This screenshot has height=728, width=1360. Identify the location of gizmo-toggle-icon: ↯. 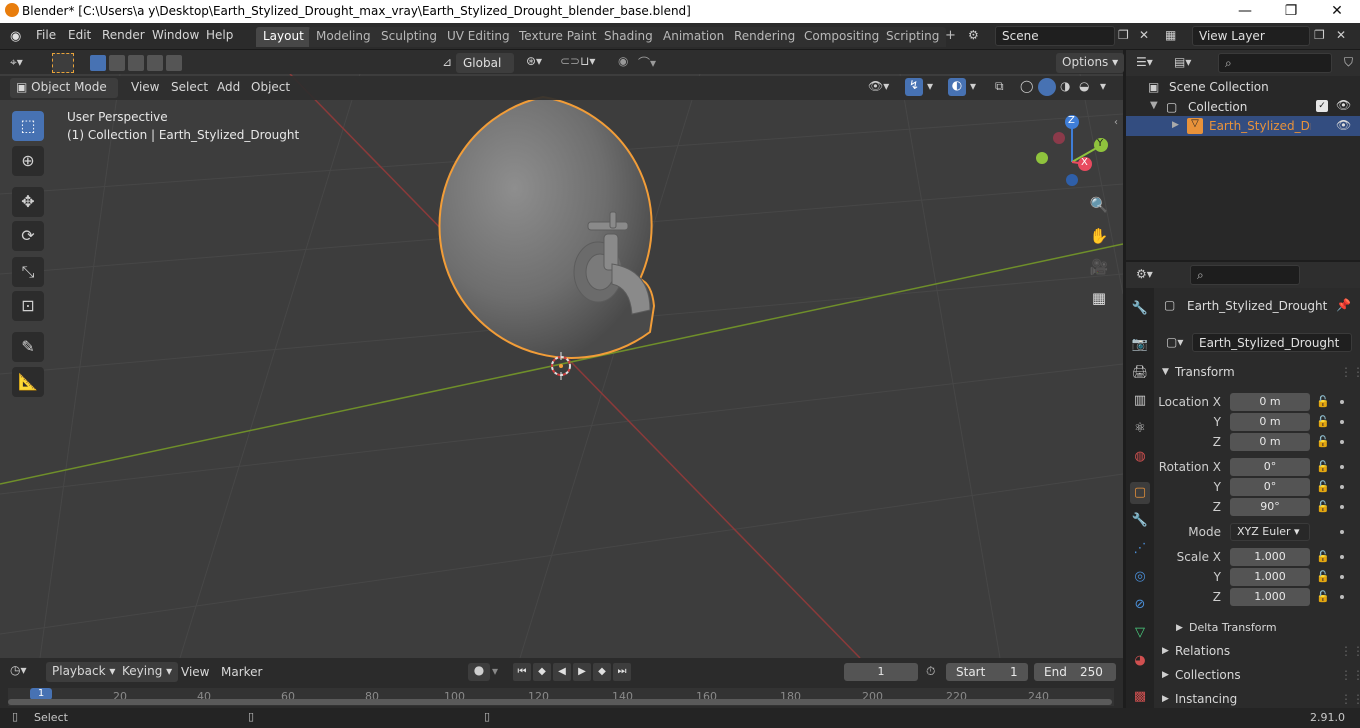
(914, 87).